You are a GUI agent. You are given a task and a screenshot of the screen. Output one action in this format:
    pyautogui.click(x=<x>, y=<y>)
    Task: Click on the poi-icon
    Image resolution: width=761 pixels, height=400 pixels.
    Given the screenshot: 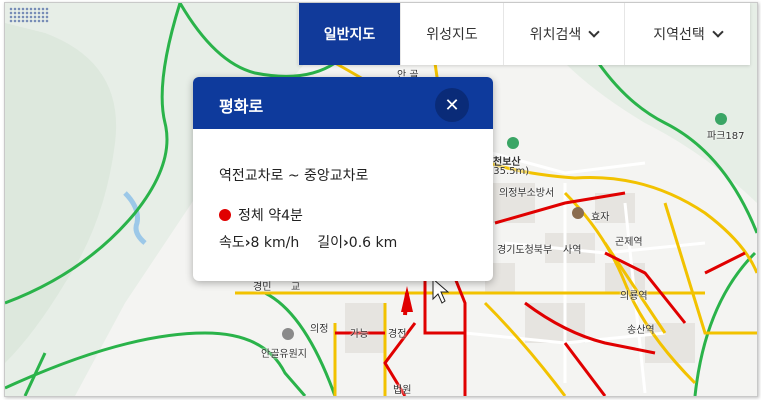 What is the action you would take?
    pyautogui.click(x=578, y=213)
    